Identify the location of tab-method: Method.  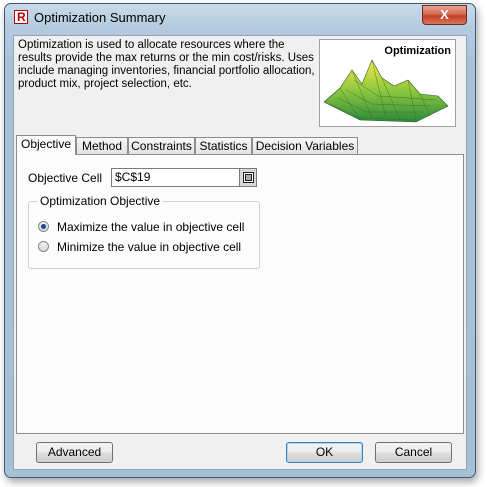
(102, 145).